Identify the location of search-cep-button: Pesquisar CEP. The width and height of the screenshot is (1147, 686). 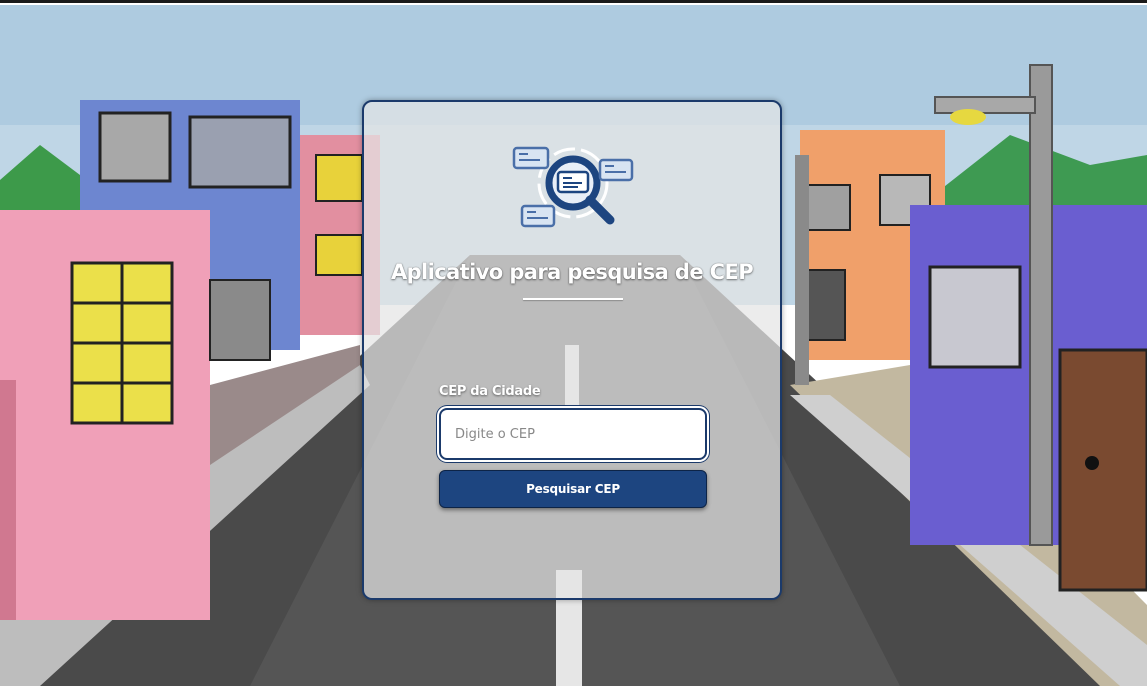
(573, 489).